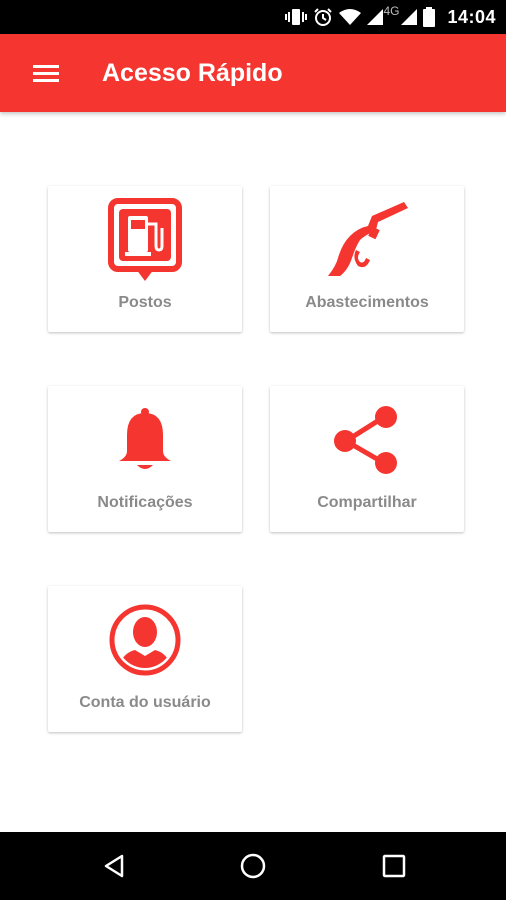  What do you see at coordinates (145, 240) in the screenshot?
I see `gas-station-pin-icon` at bounding box center [145, 240].